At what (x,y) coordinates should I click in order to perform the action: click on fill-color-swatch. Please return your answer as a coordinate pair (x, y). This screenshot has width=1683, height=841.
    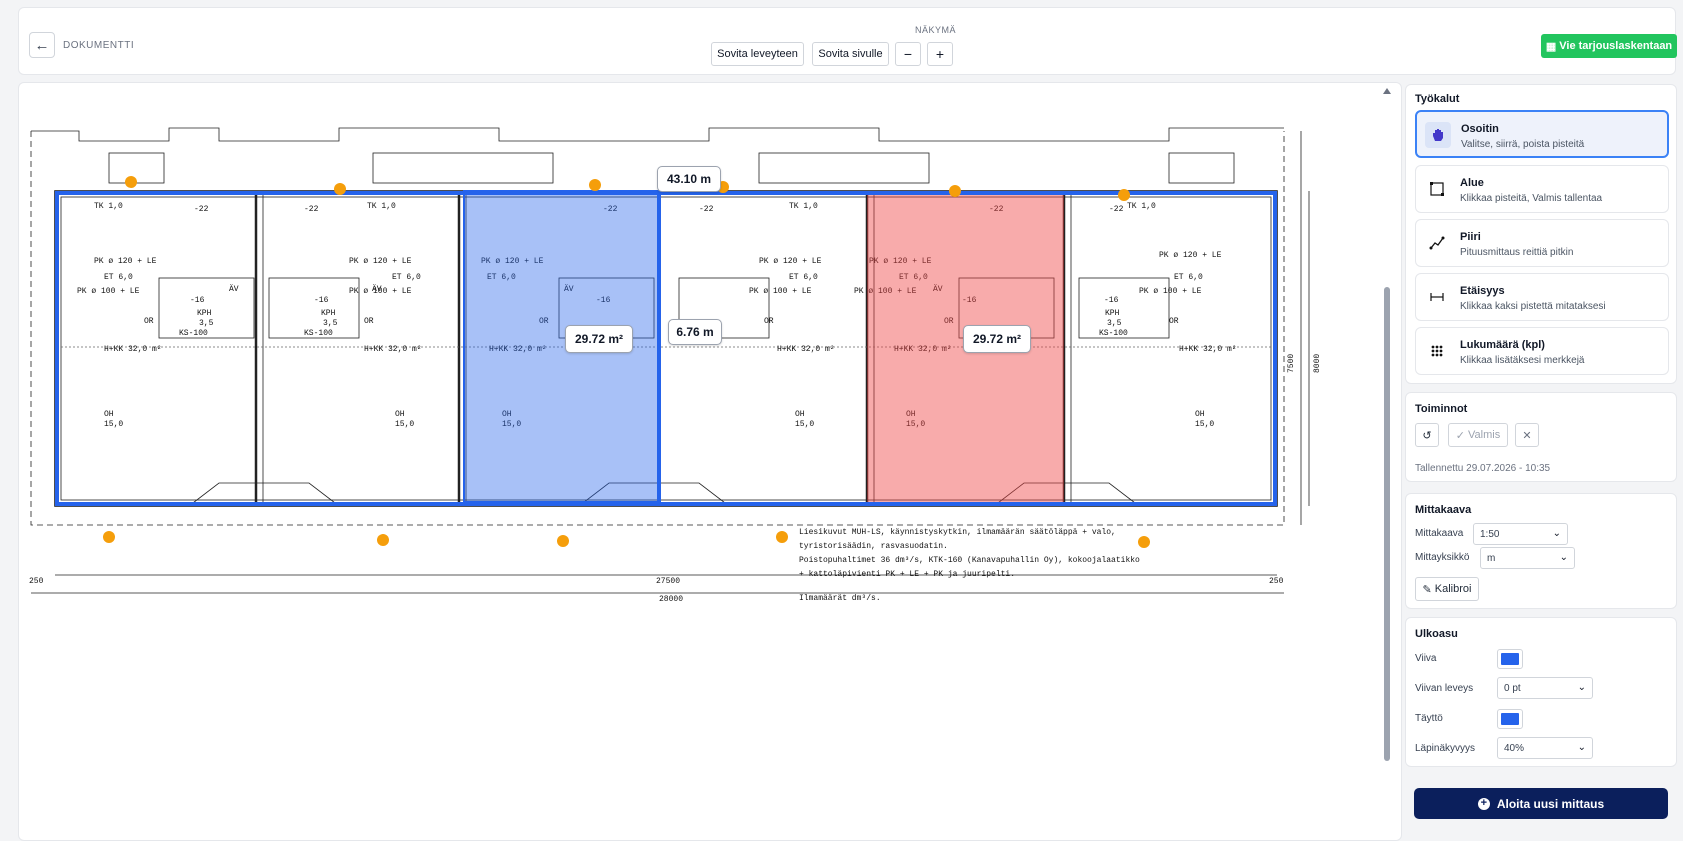
    Looking at the image, I should click on (1510, 719).